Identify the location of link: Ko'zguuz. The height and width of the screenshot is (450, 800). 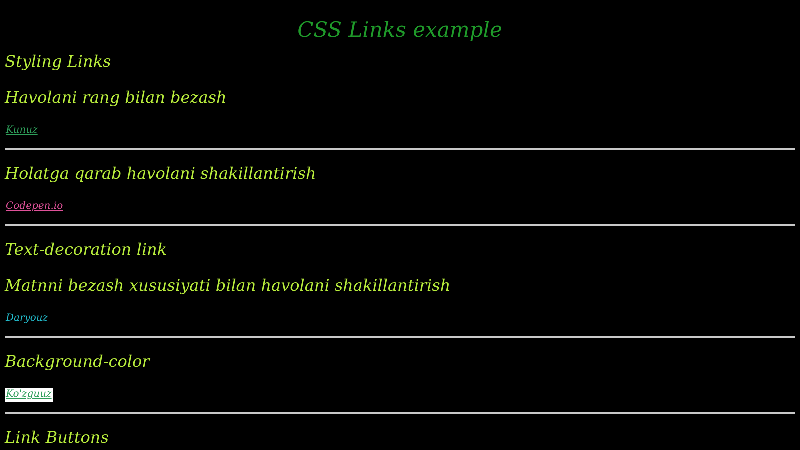
(29, 395).